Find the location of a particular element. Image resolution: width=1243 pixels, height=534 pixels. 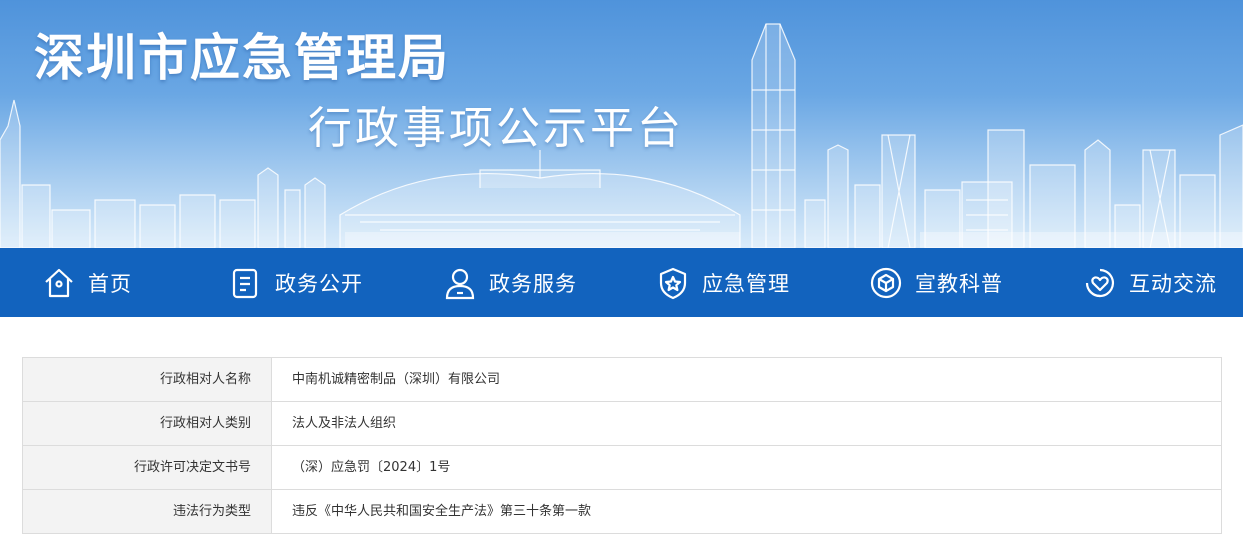

nav-label: 首页 is located at coordinates (110, 283).